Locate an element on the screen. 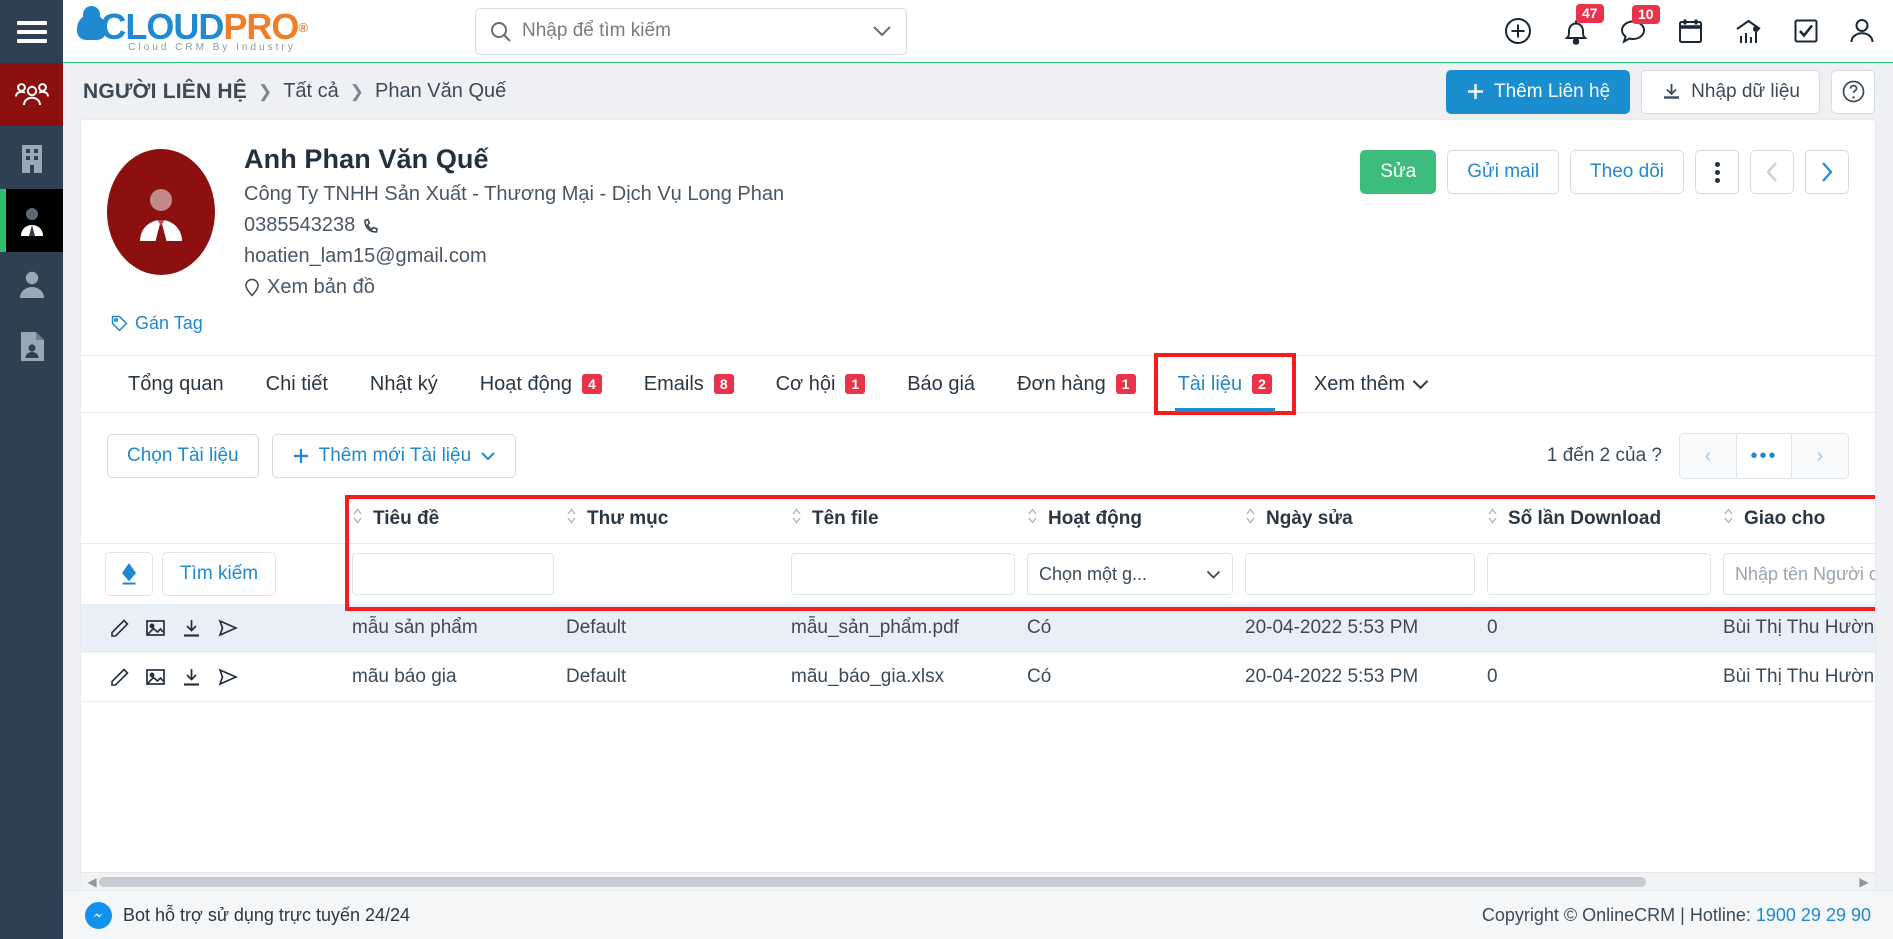  edit-button: Sửa is located at coordinates (1398, 172).